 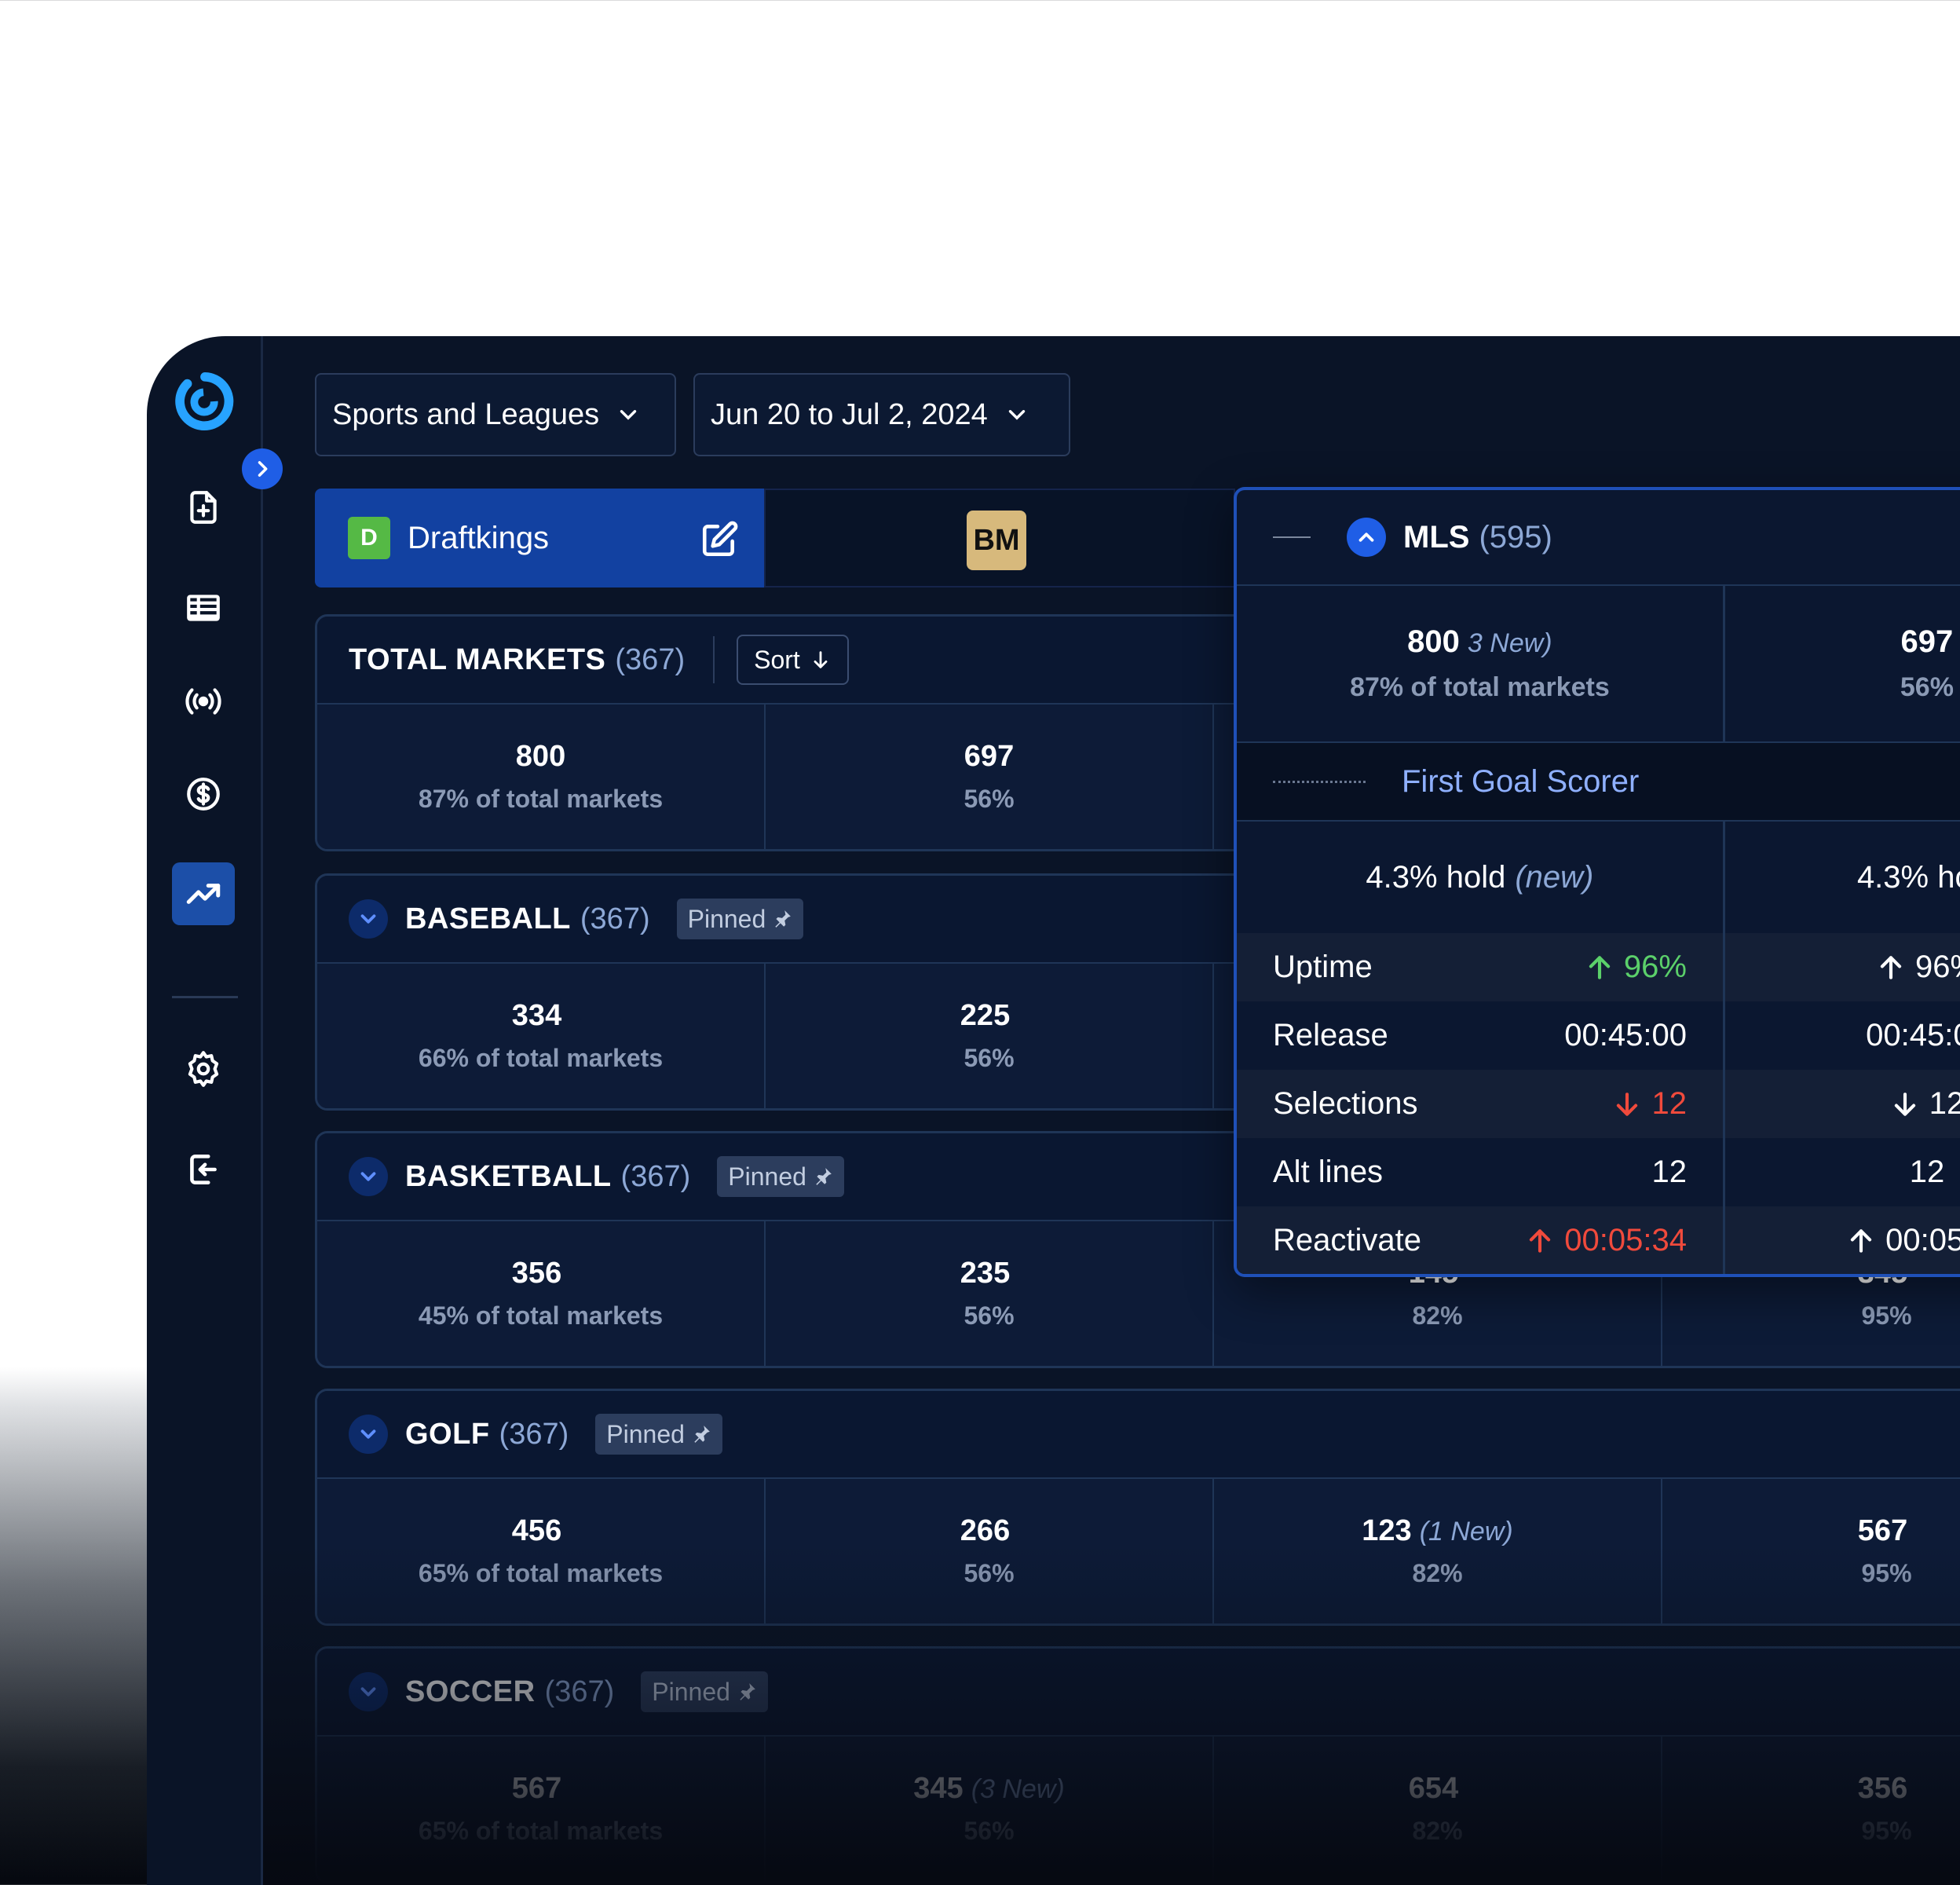 What do you see at coordinates (1292, 537) in the screenshot?
I see `drag-handle` at bounding box center [1292, 537].